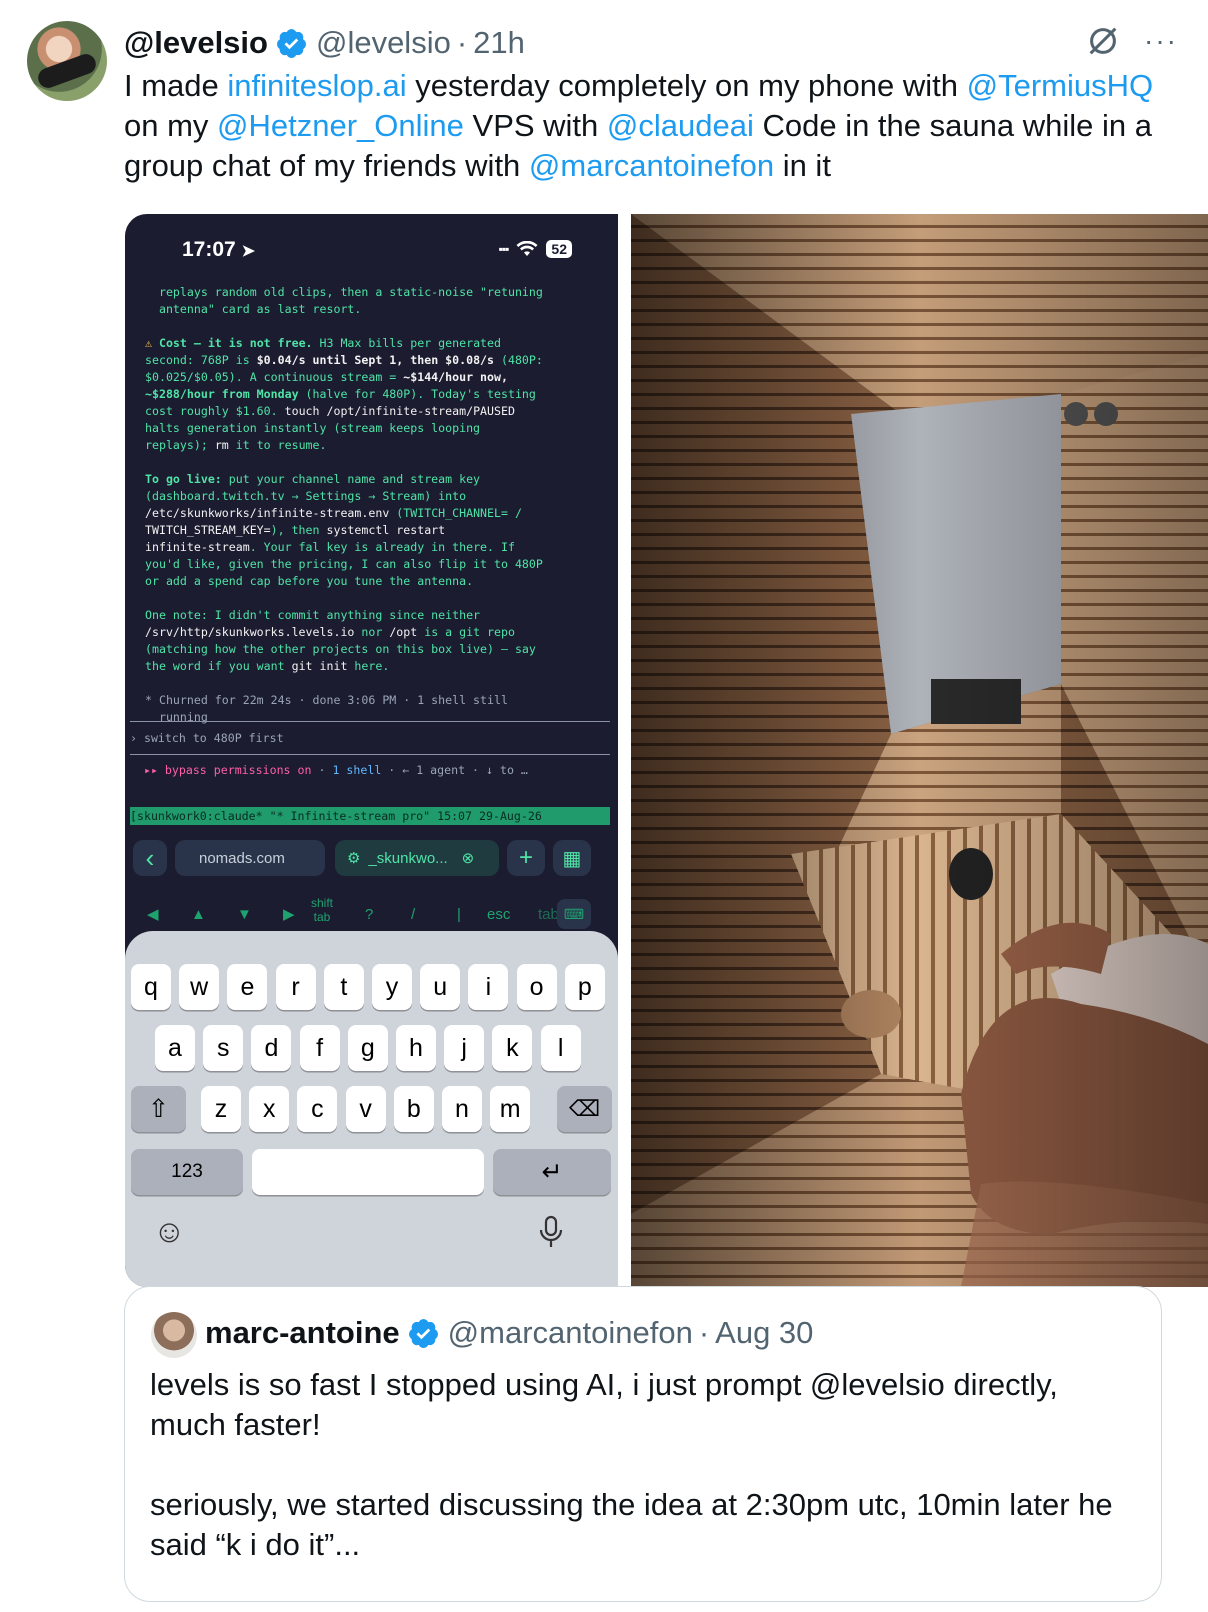 The image size is (1208, 1612). Describe the element at coordinates (196, 43) in the screenshot. I see `author-name: @levelsio` at that location.